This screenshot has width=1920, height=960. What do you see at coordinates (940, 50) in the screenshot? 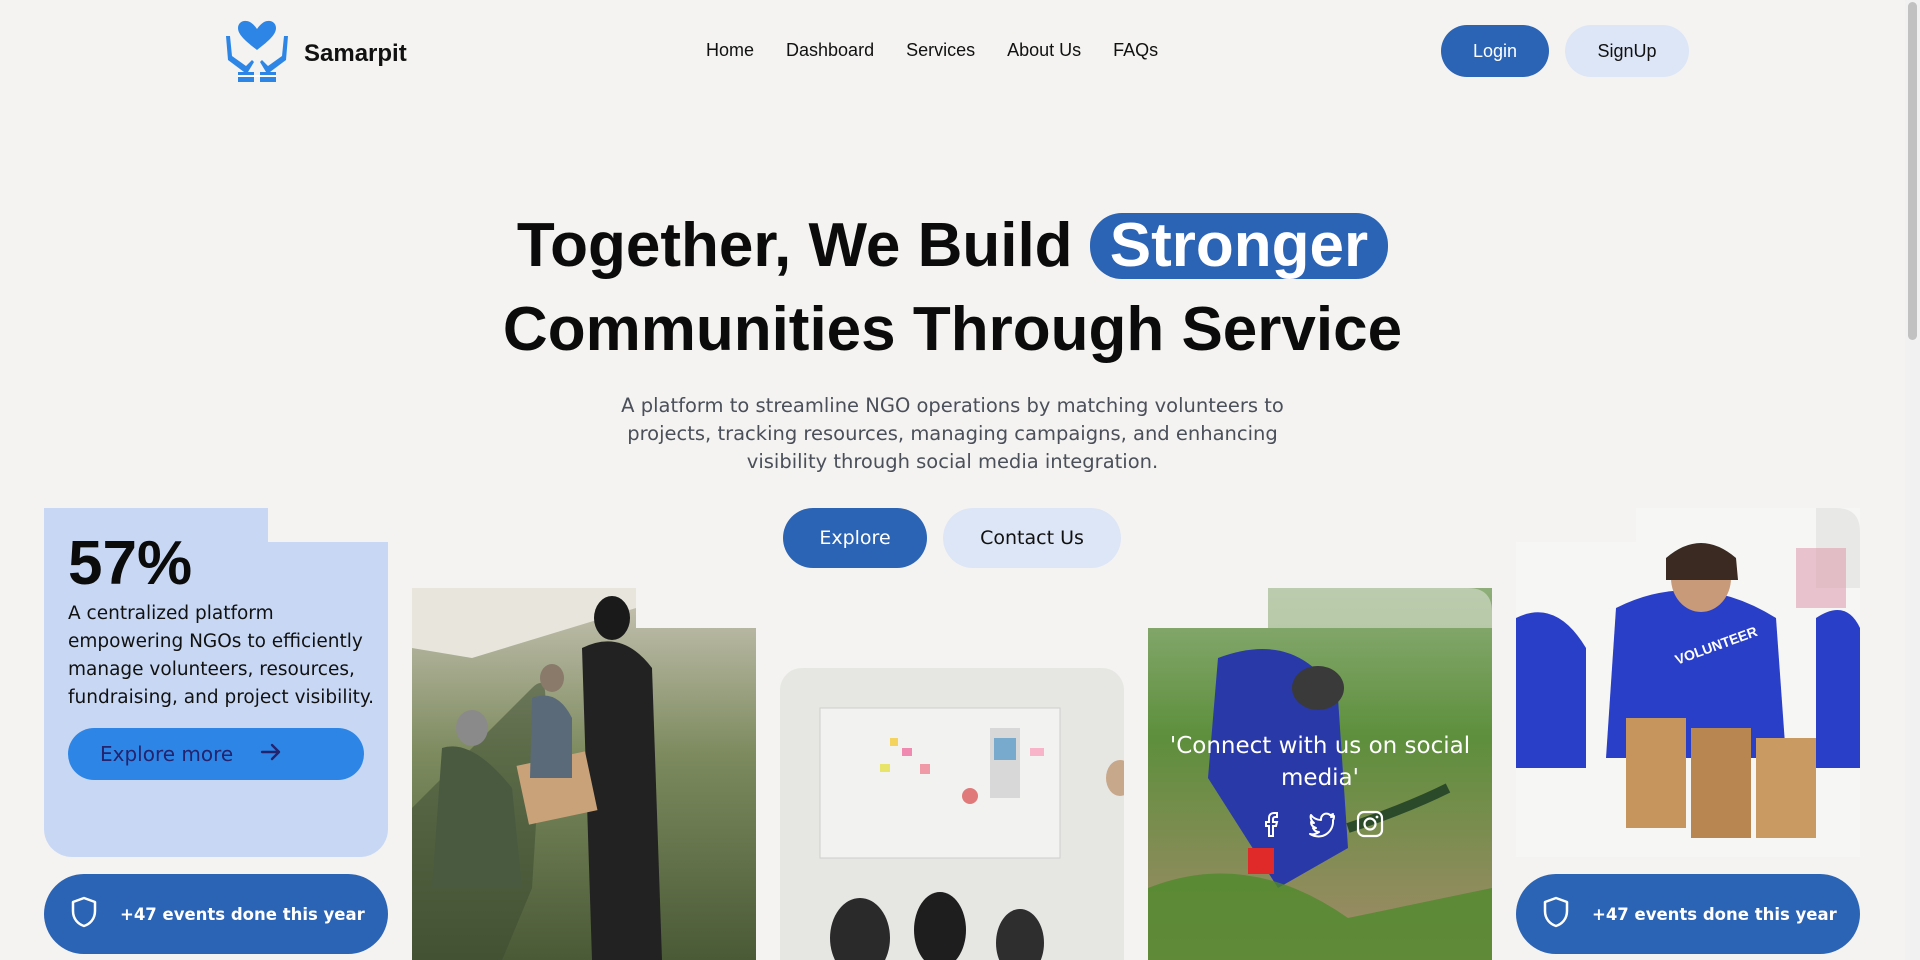
I see `nav-services: Services` at bounding box center [940, 50].